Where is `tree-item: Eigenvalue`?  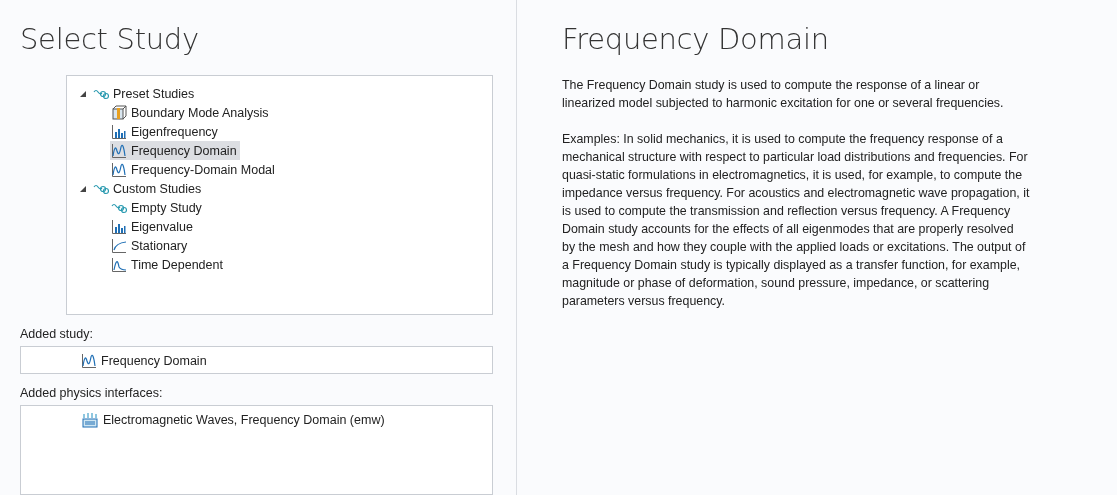
tree-item: Eigenvalue is located at coordinates (153, 226).